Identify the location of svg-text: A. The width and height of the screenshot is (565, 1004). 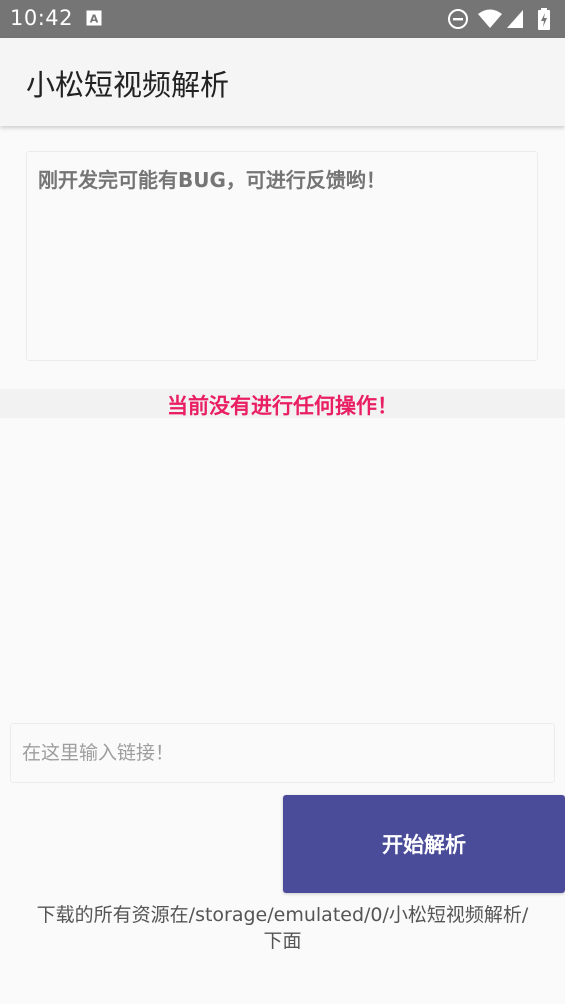
(94, 19).